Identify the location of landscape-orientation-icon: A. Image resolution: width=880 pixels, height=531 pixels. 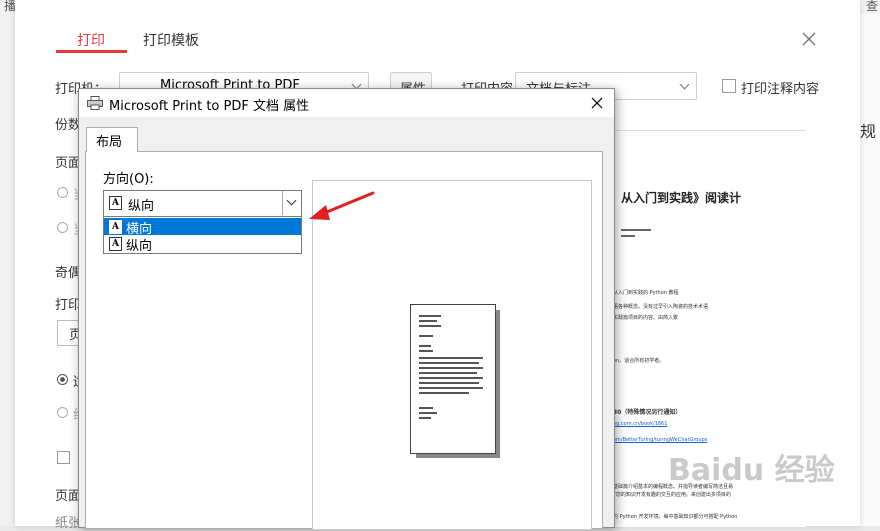
(115, 227).